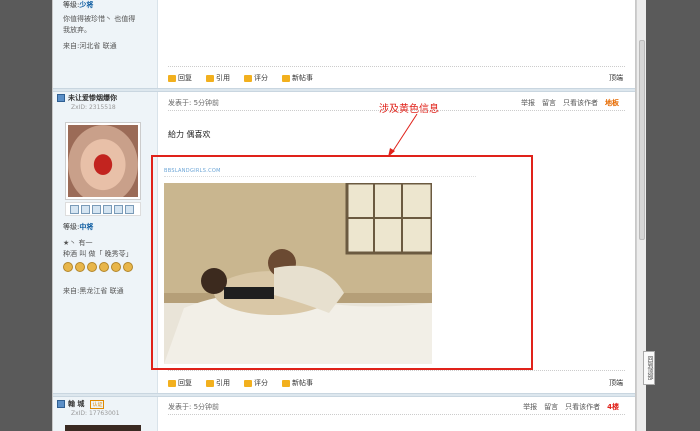 This screenshot has height=431, width=700. What do you see at coordinates (107, 209) in the screenshot?
I see `blog-icon` at bounding box center [107, 209].